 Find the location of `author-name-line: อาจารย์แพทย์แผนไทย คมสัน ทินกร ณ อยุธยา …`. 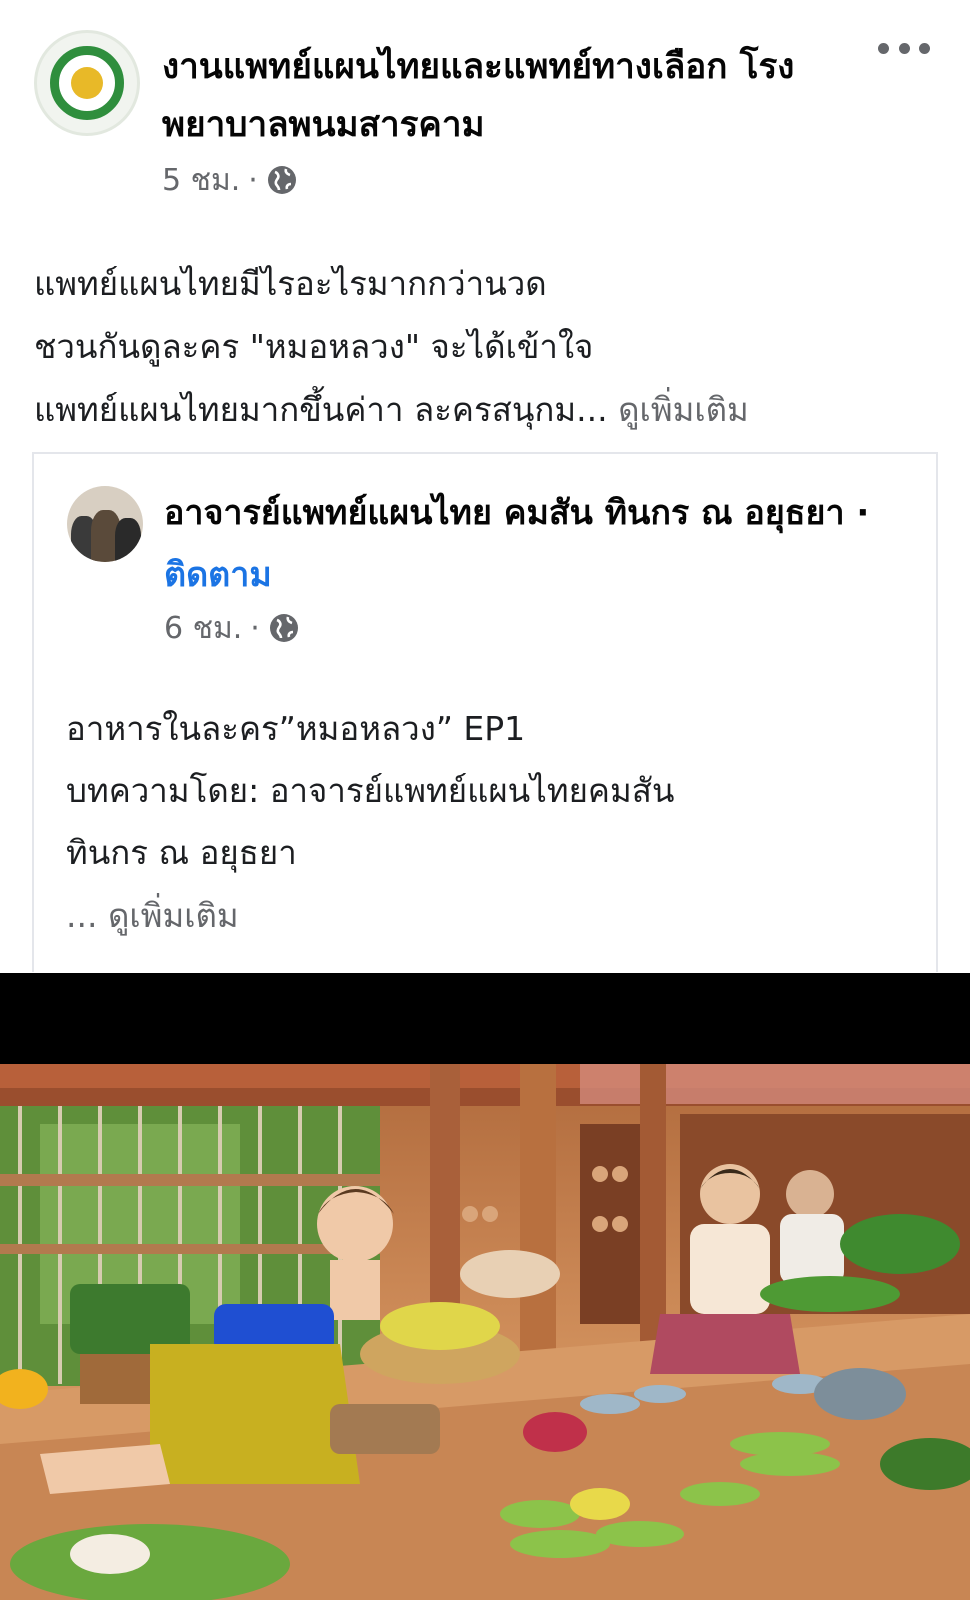

author-name-line: อาจารย์แพทย์แผนไทย คมสัน ทินกร ณ อยุธยา … is located at coordinates (524, 544).